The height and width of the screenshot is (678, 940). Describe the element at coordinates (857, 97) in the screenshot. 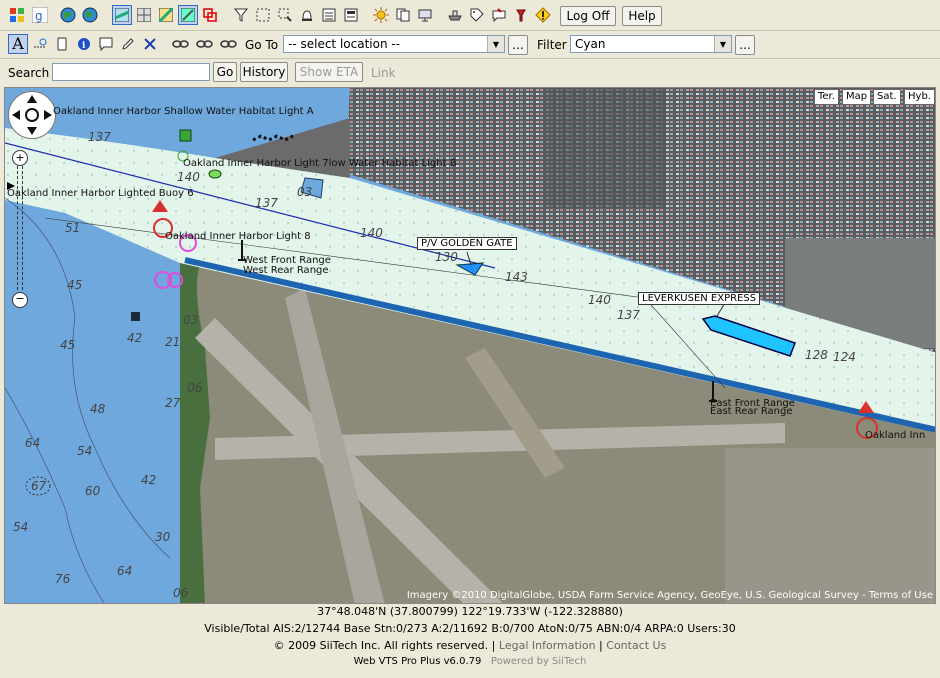

I see `map-type-map: Map` at that location.